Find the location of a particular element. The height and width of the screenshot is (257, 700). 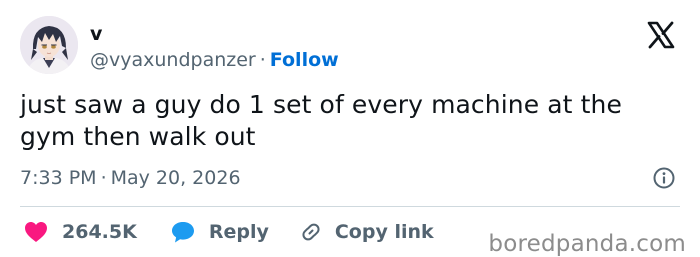

link-icon is located at coordinates (311, 232).